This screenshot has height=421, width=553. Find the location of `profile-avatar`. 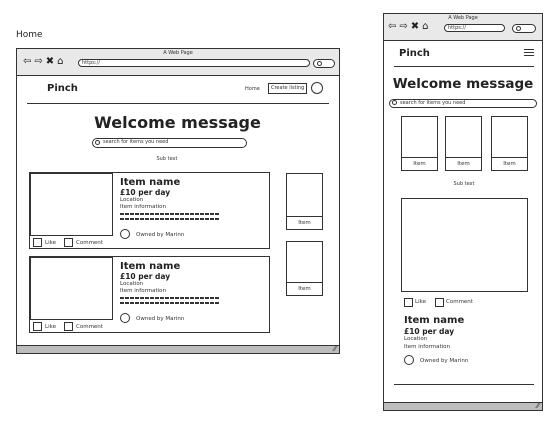

profile-avatar is located at coordinates (317, 88).